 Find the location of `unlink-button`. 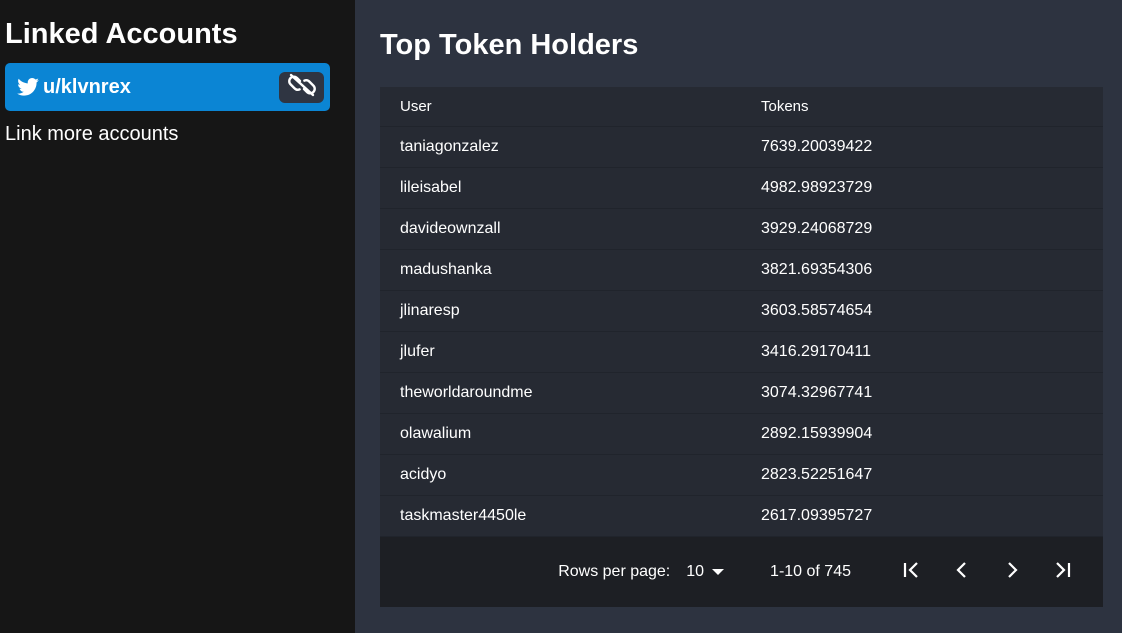

unlink-button is located at coordinates (301, 87).